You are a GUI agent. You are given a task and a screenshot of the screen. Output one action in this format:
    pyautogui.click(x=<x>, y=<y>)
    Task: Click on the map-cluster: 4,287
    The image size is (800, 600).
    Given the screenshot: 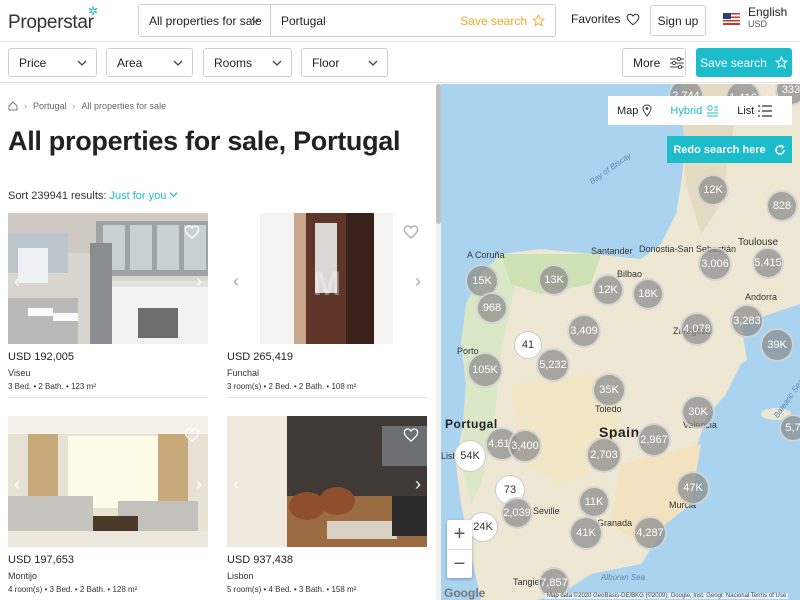 What is the action you would take?
    pyautogui.click(x=650, y=533)
    